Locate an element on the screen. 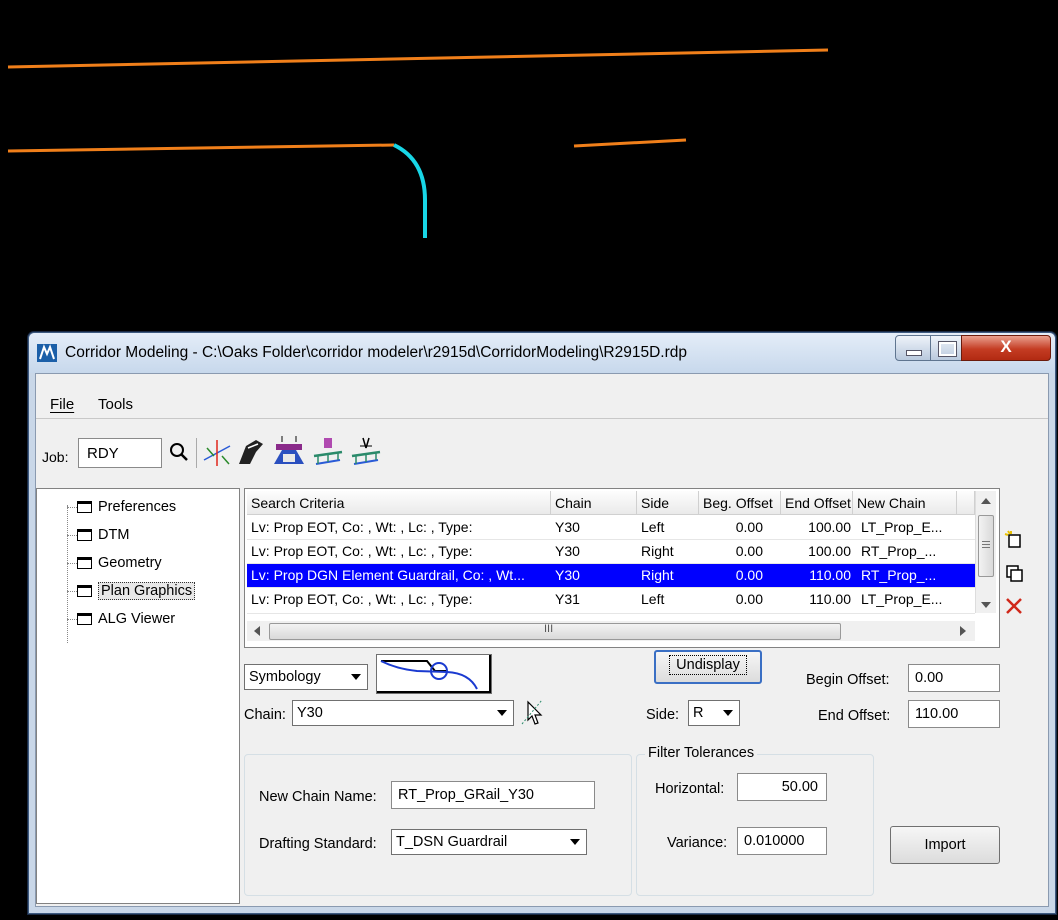 The width and height of the screenshot is (1058, 920). horizontal-field: 50.00 is located at coordinates (782, 787).